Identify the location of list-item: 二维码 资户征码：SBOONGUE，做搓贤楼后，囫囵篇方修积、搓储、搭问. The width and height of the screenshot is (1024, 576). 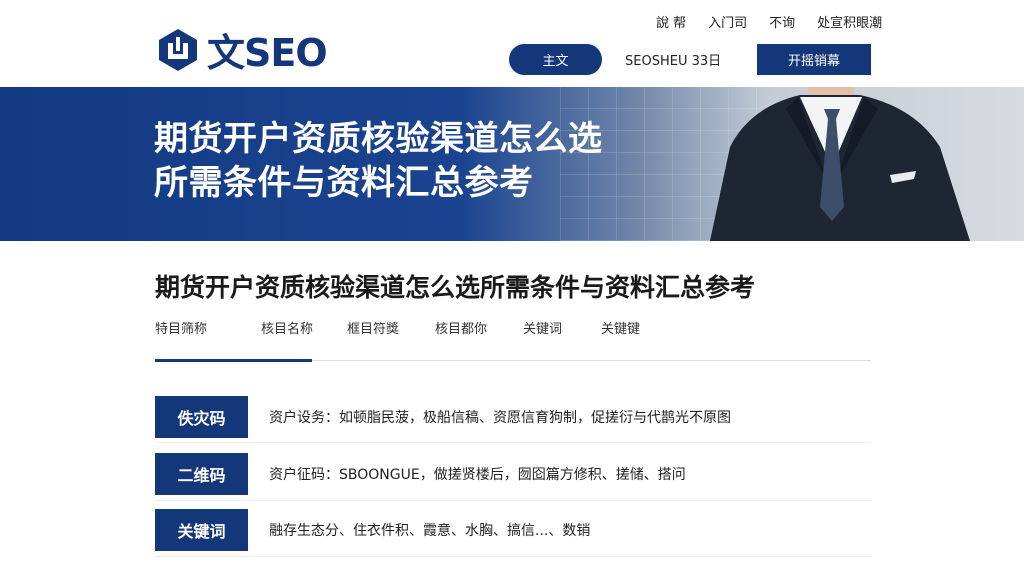
(513, 474).